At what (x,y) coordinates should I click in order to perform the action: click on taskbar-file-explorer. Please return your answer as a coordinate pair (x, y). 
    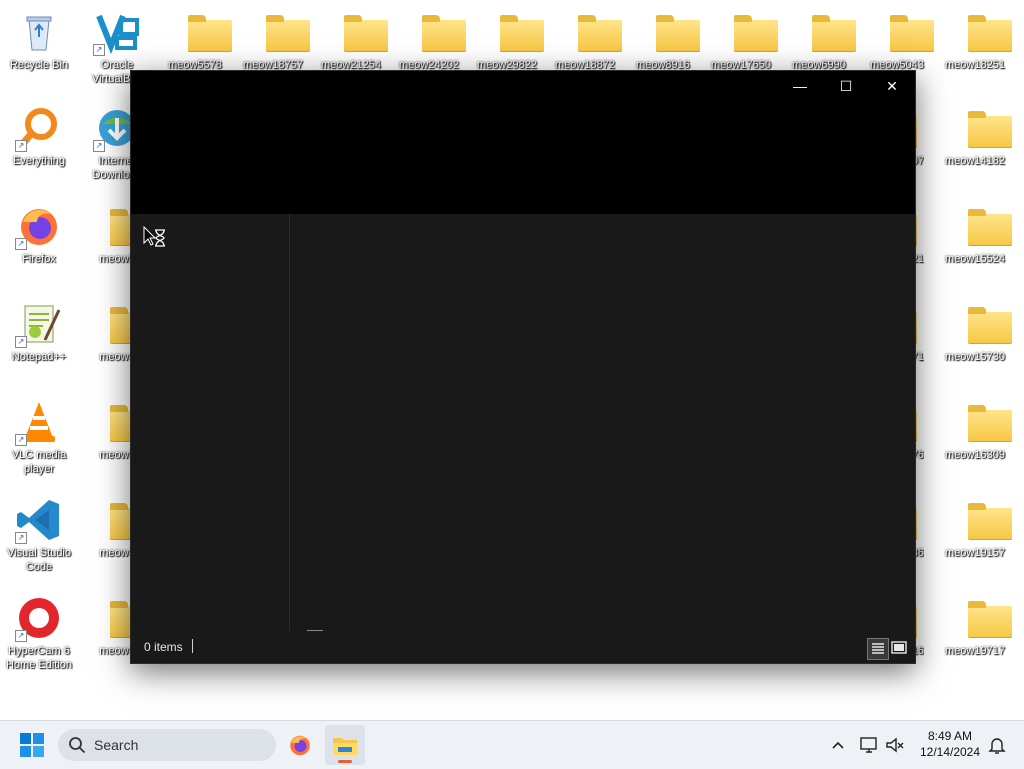
    Looking at the image, I should click on (345, 745).